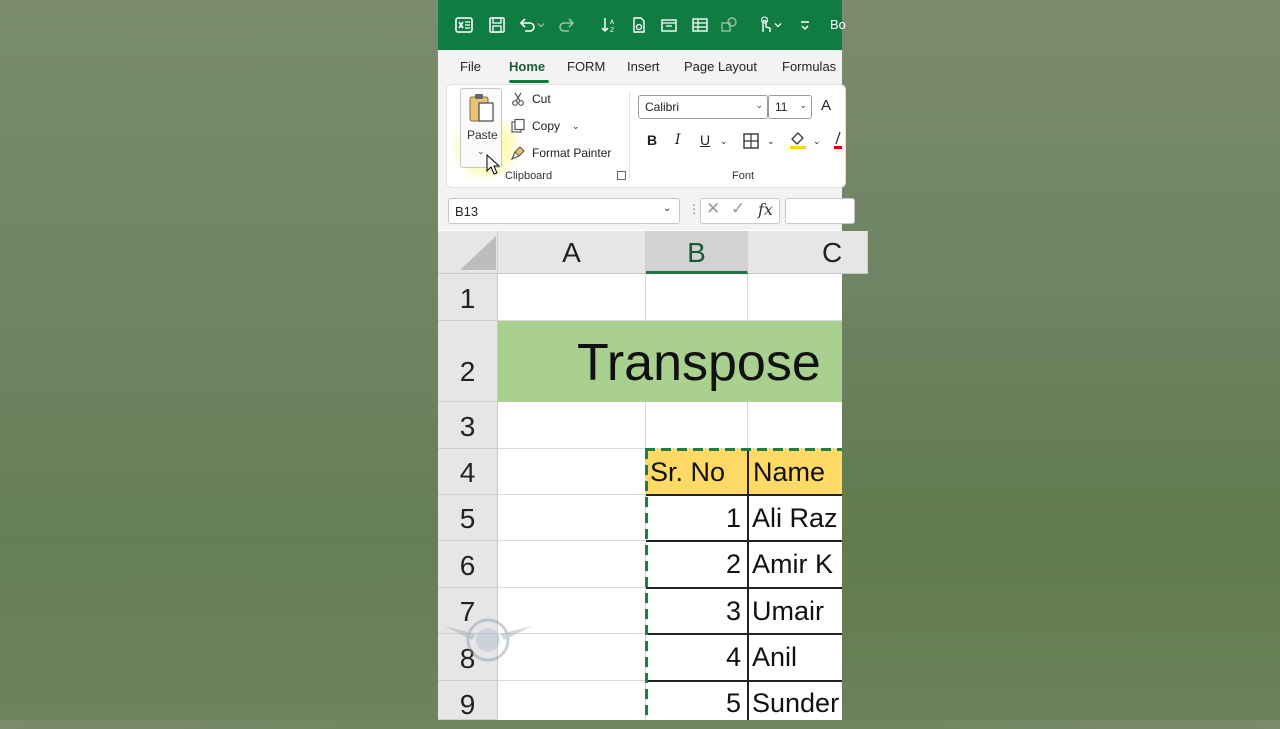 The image size is (1280, 729). What do you see at coordinates (809, 66) in the screenshot?
I see `tab-formulas: Formulas` at bounding box center [809, 66].